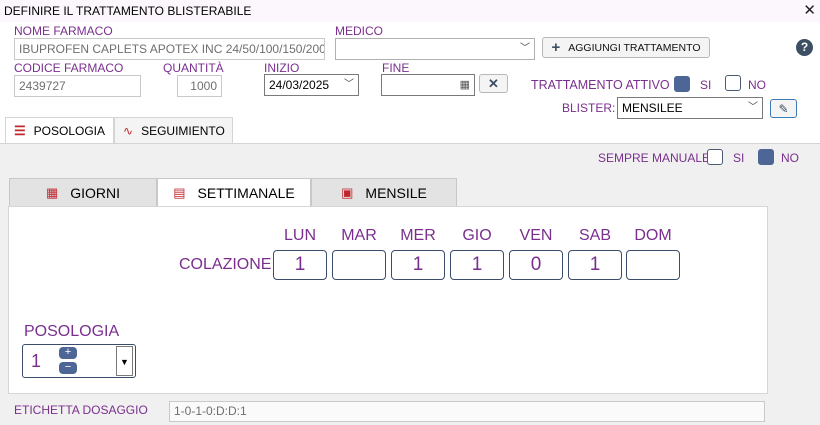 This screenshot has width=820, height=425. Describe the element at coordinates (435, 49) in the screenshot. I see `medico-select: ﹀` at that location.